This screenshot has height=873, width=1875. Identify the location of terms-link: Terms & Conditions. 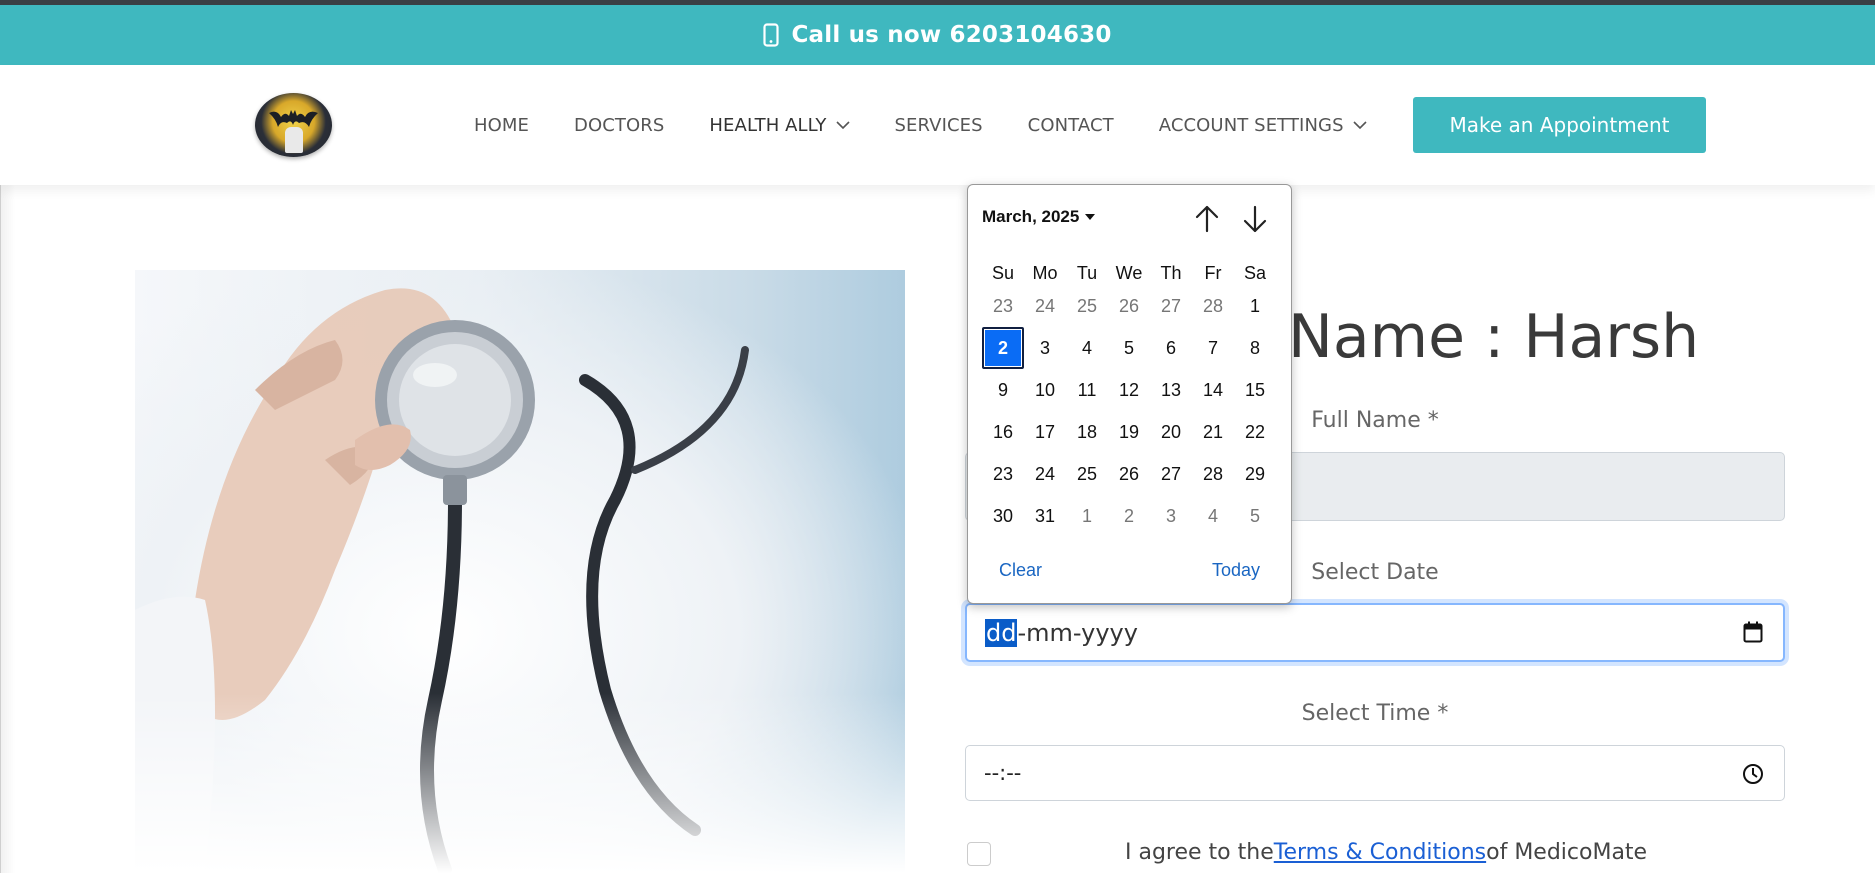
(1380, 852).